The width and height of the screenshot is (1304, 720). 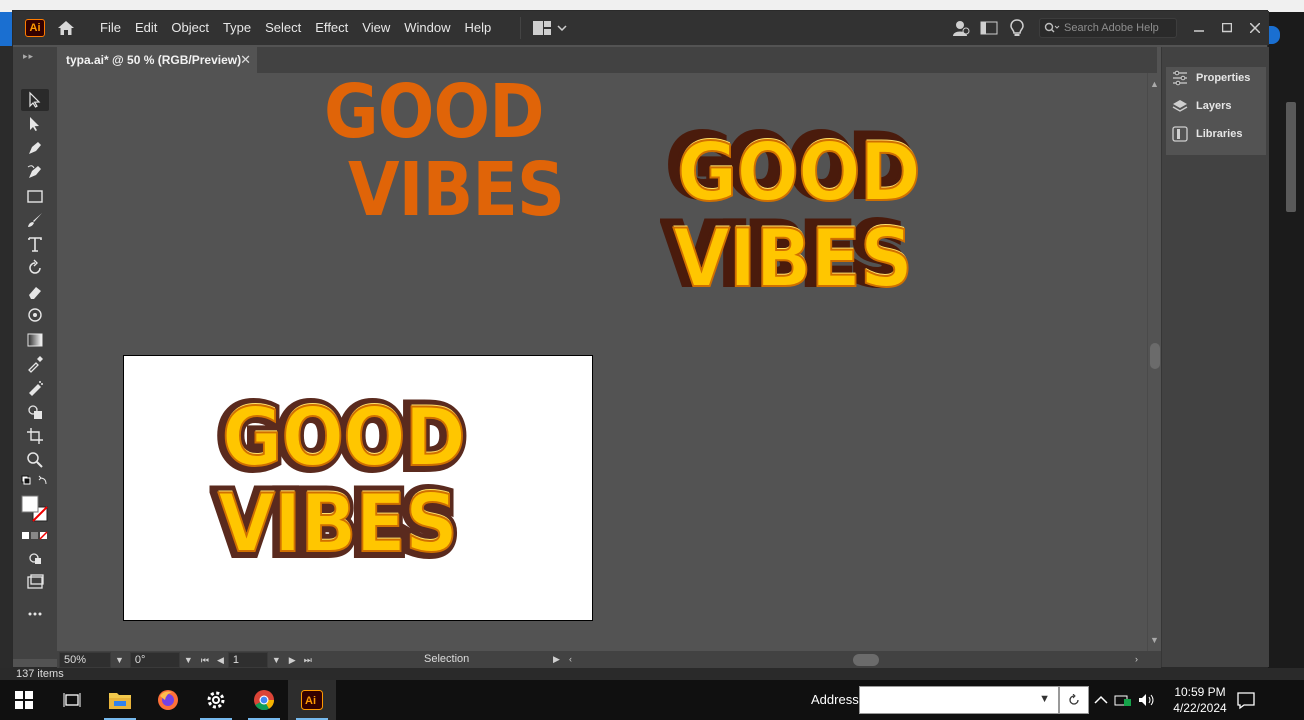 I want to click on blend-tool, so click(x=35, y=388).